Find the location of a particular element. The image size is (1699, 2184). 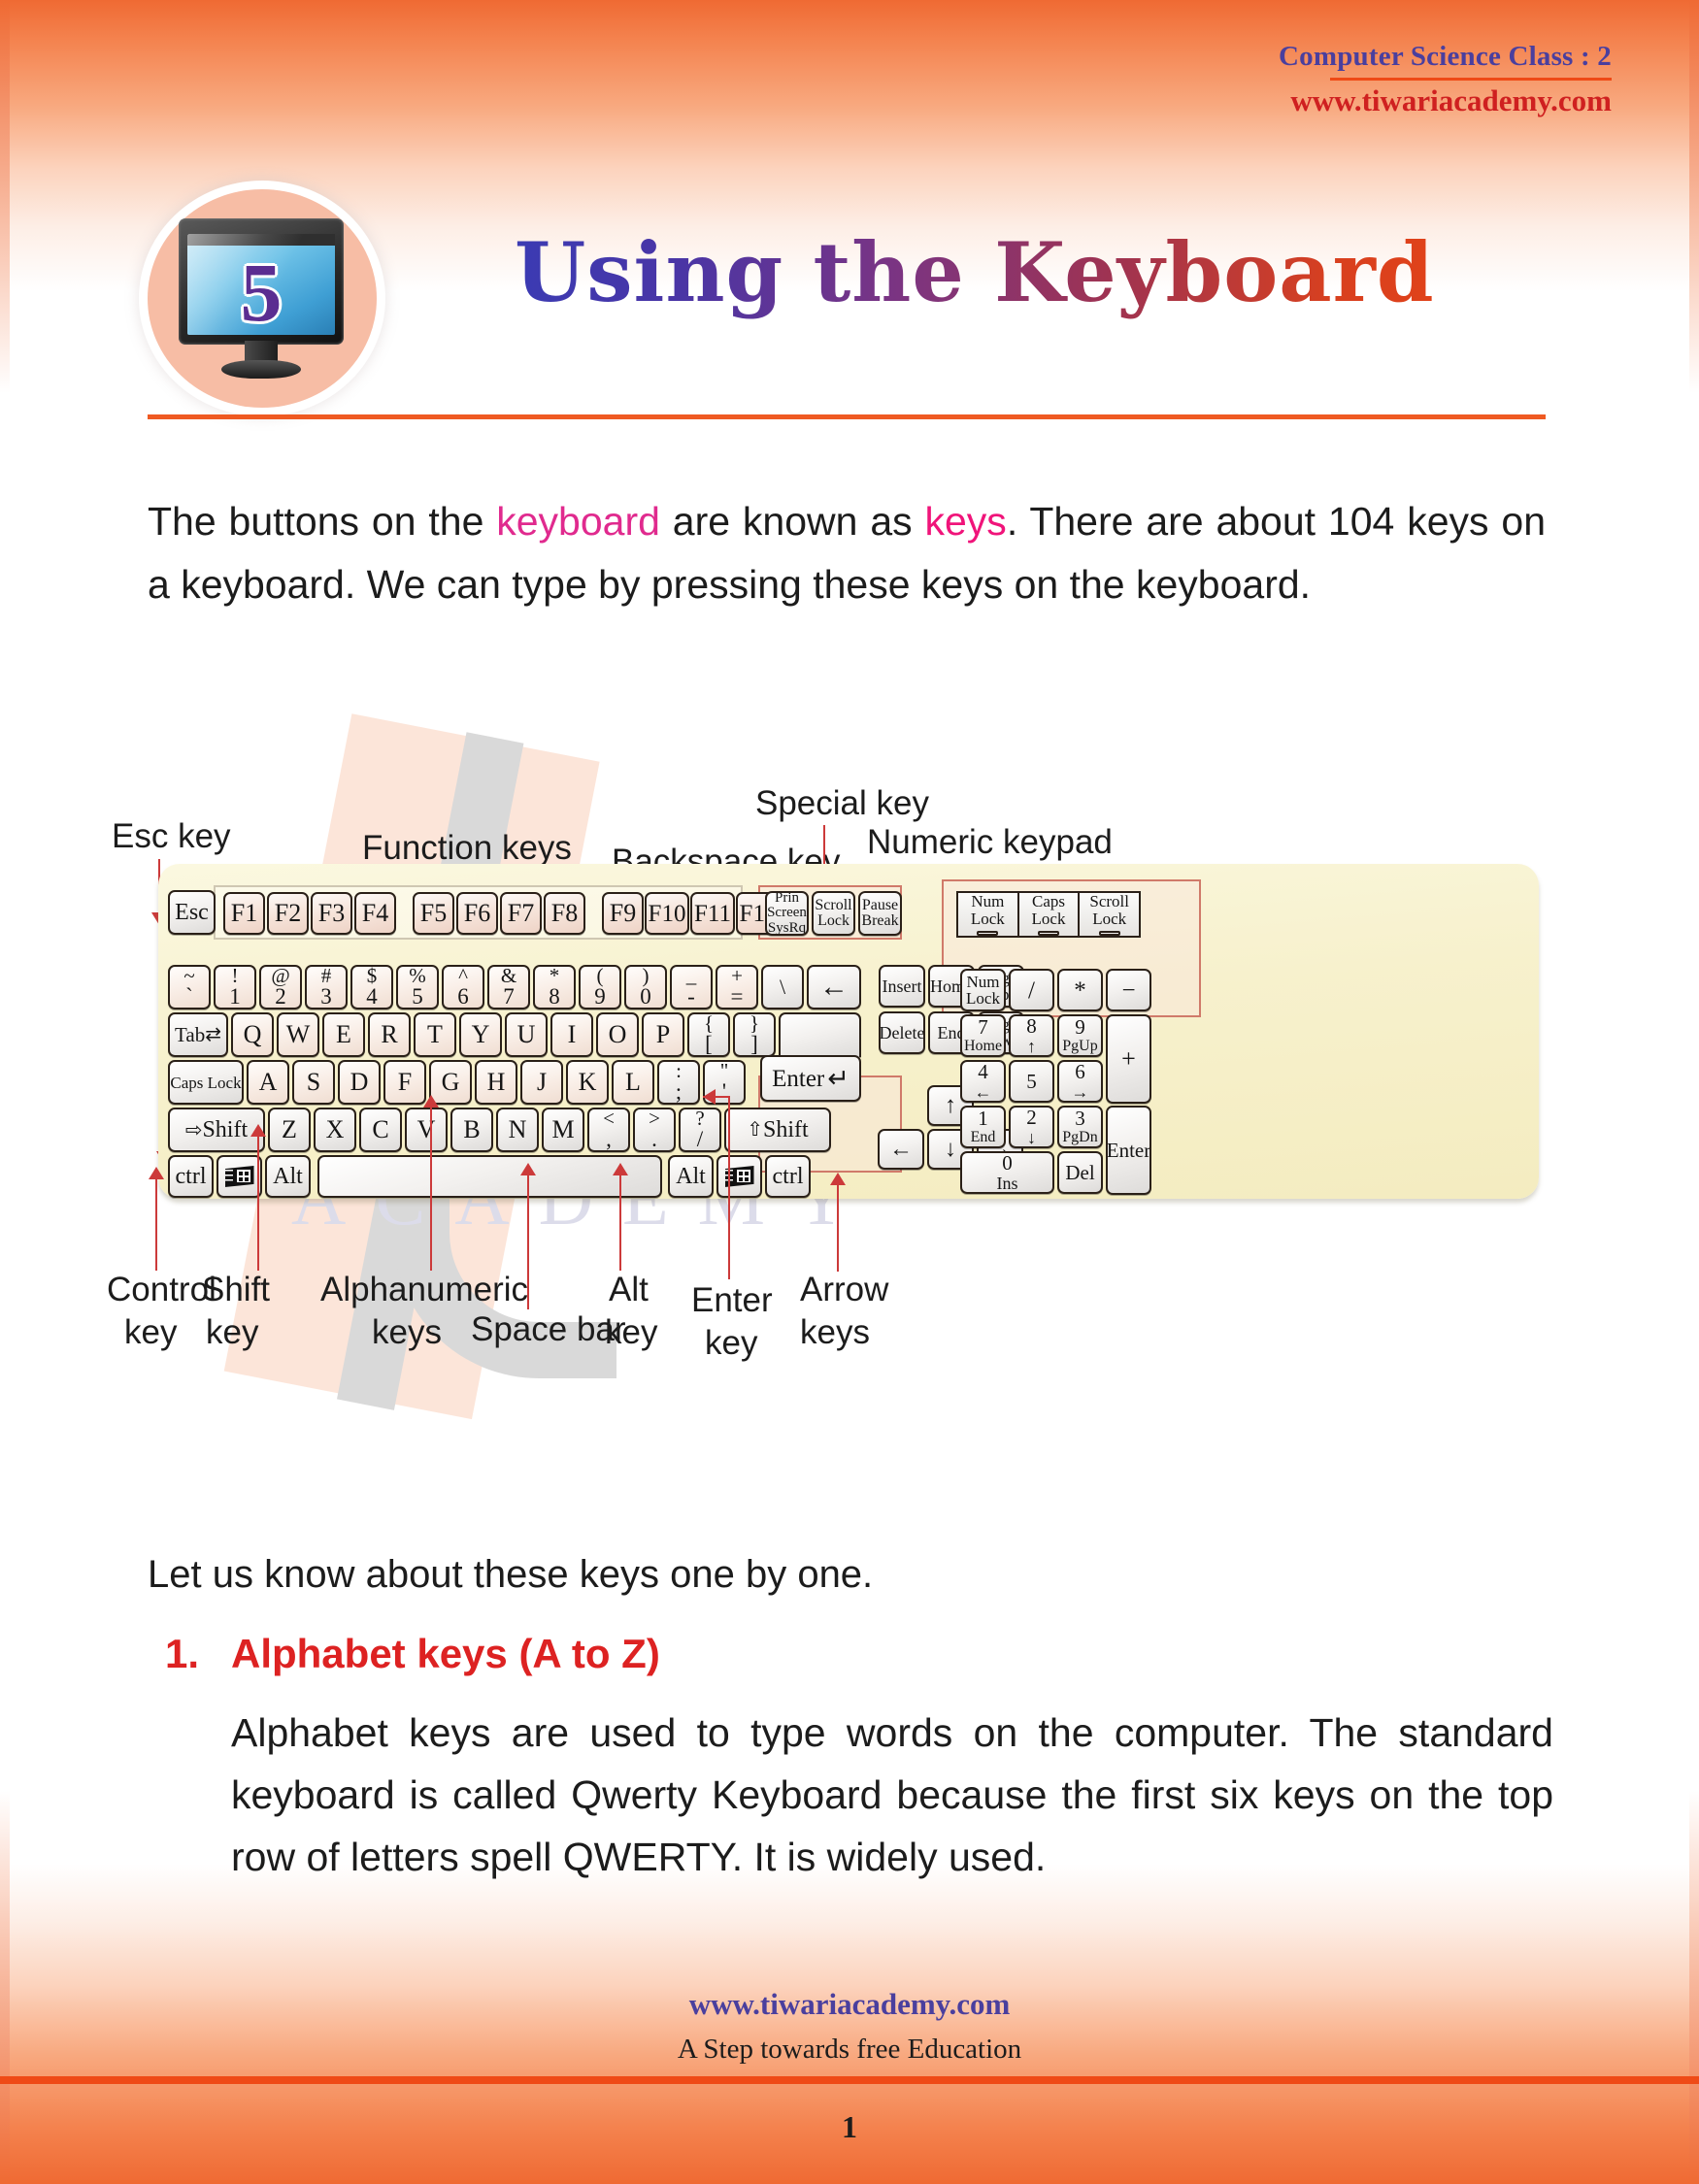

key-equals: + = is located at coordinates (737, 987).